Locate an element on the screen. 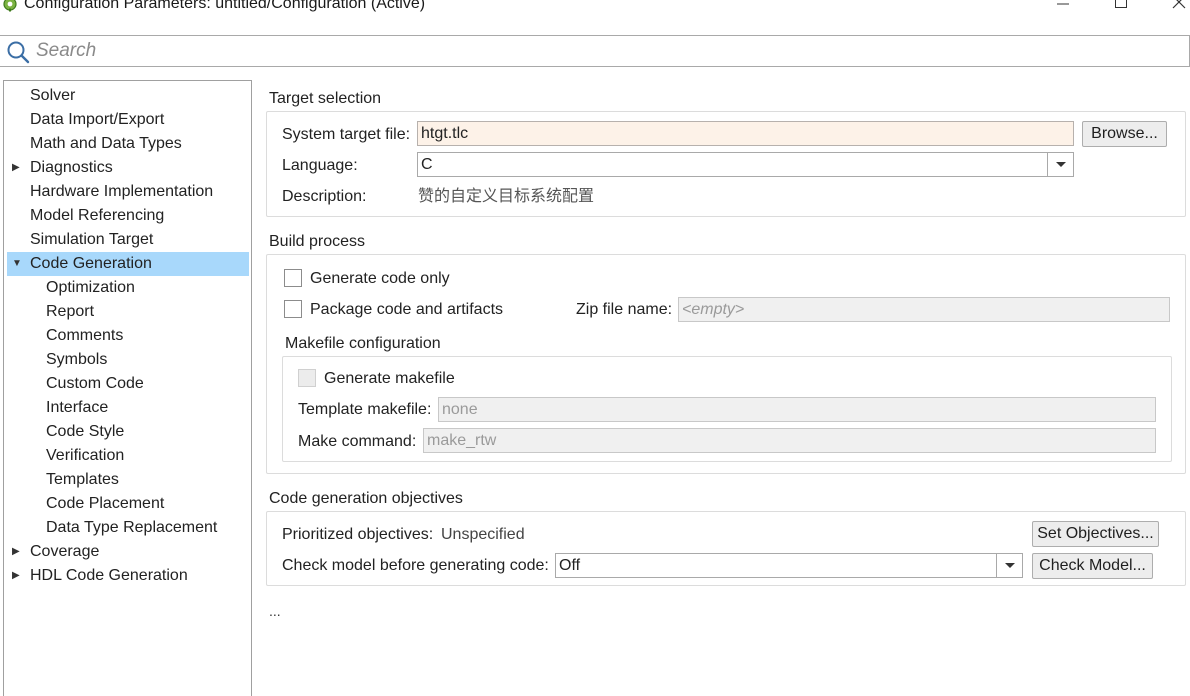 The image size is (1190, 696). close-icon is located at coordinates (1176, 7).